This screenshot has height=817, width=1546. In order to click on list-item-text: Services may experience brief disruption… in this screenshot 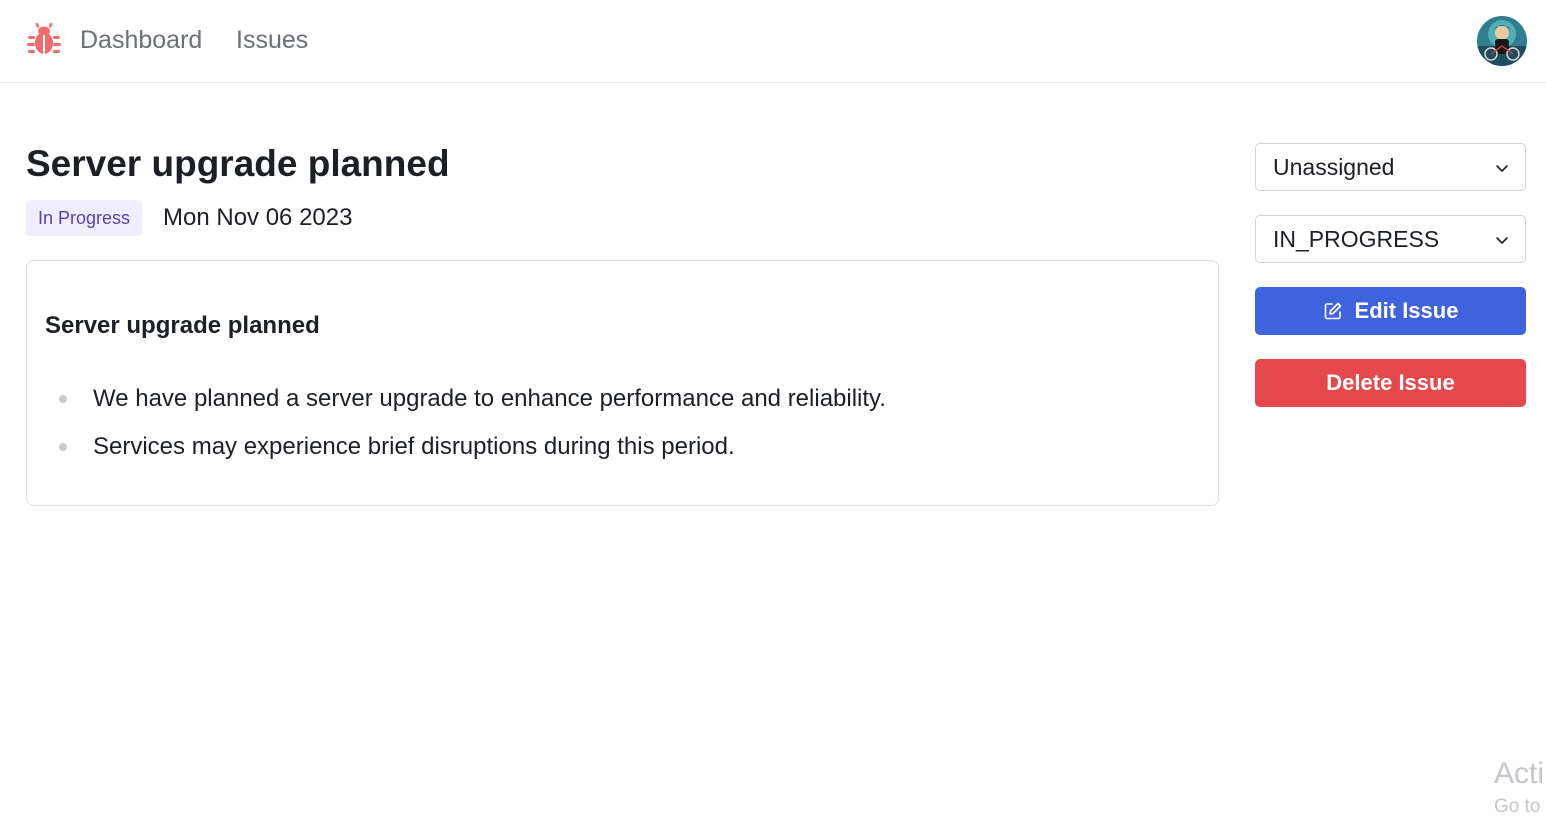, I will do `click(414, 446)`.